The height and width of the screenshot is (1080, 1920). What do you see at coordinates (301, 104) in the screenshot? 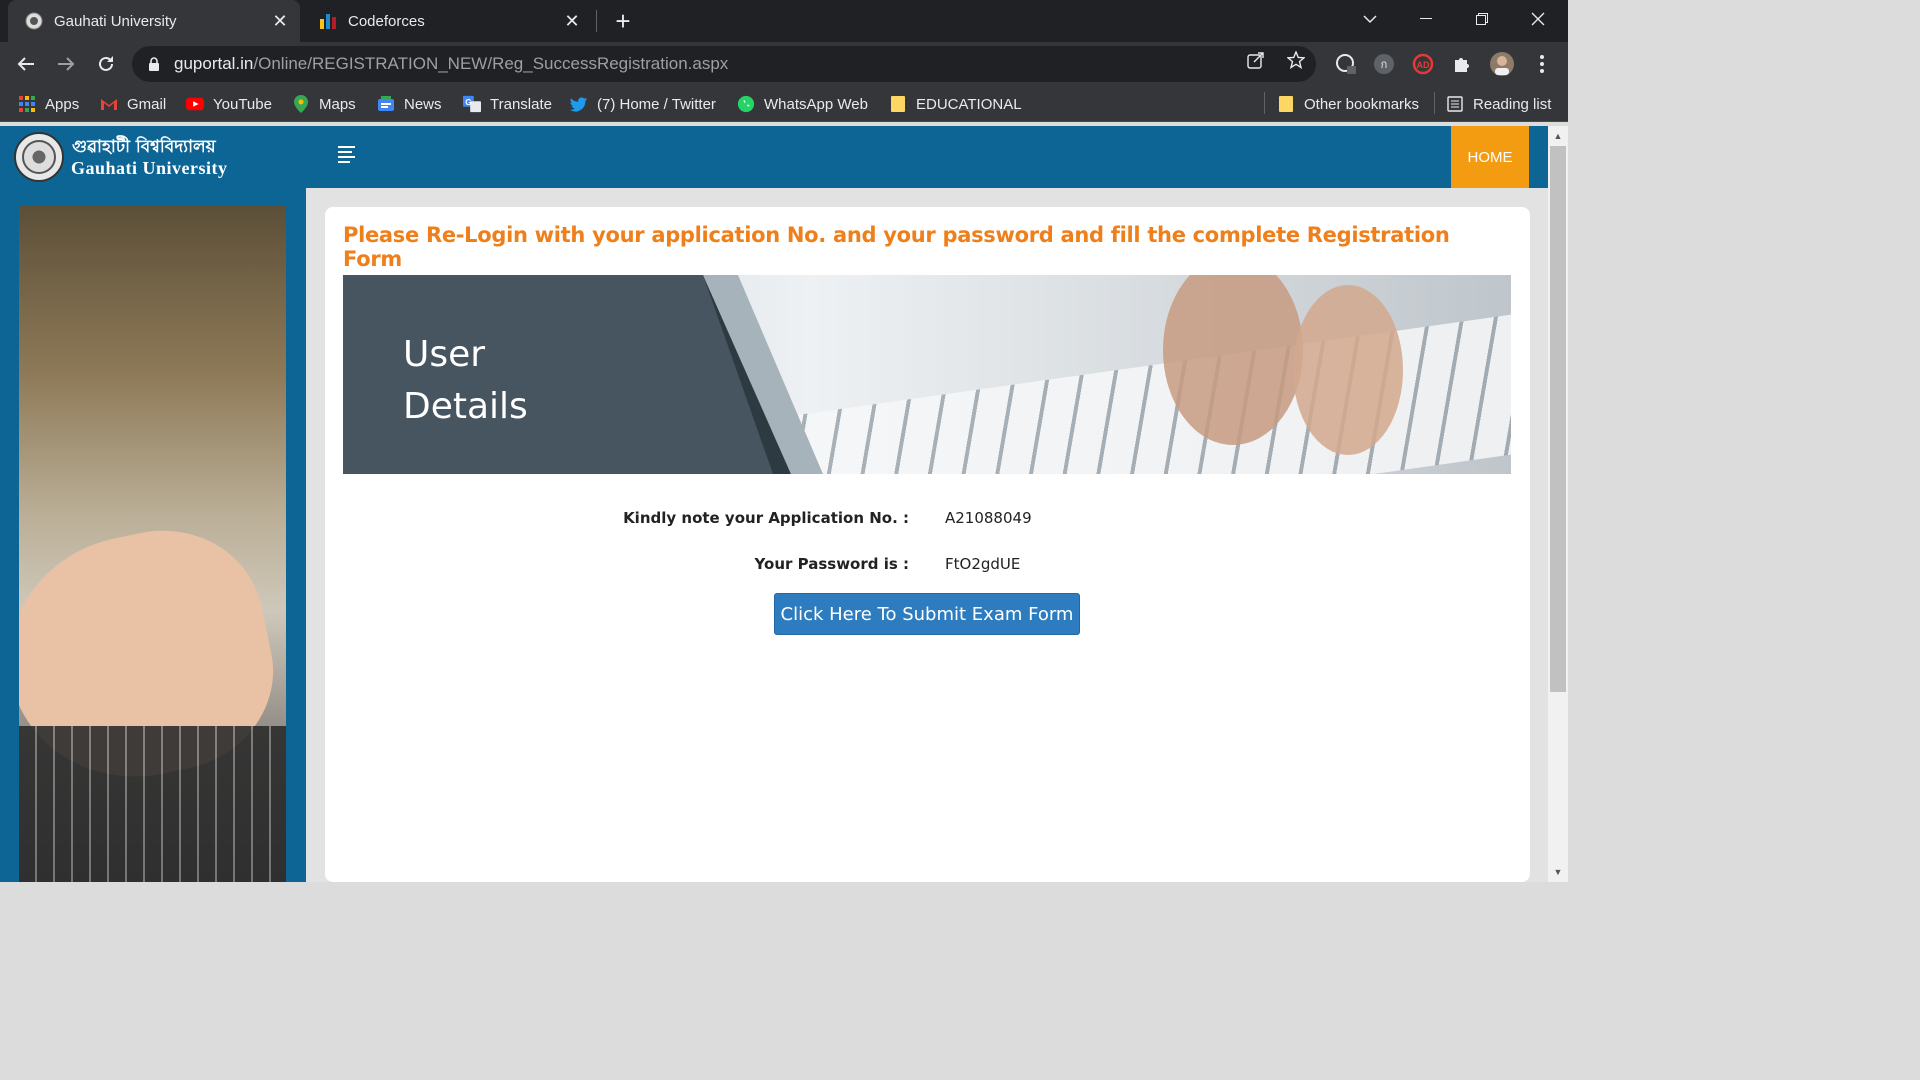
I see `maps-pin-icon` at bounding box center [301, 104].